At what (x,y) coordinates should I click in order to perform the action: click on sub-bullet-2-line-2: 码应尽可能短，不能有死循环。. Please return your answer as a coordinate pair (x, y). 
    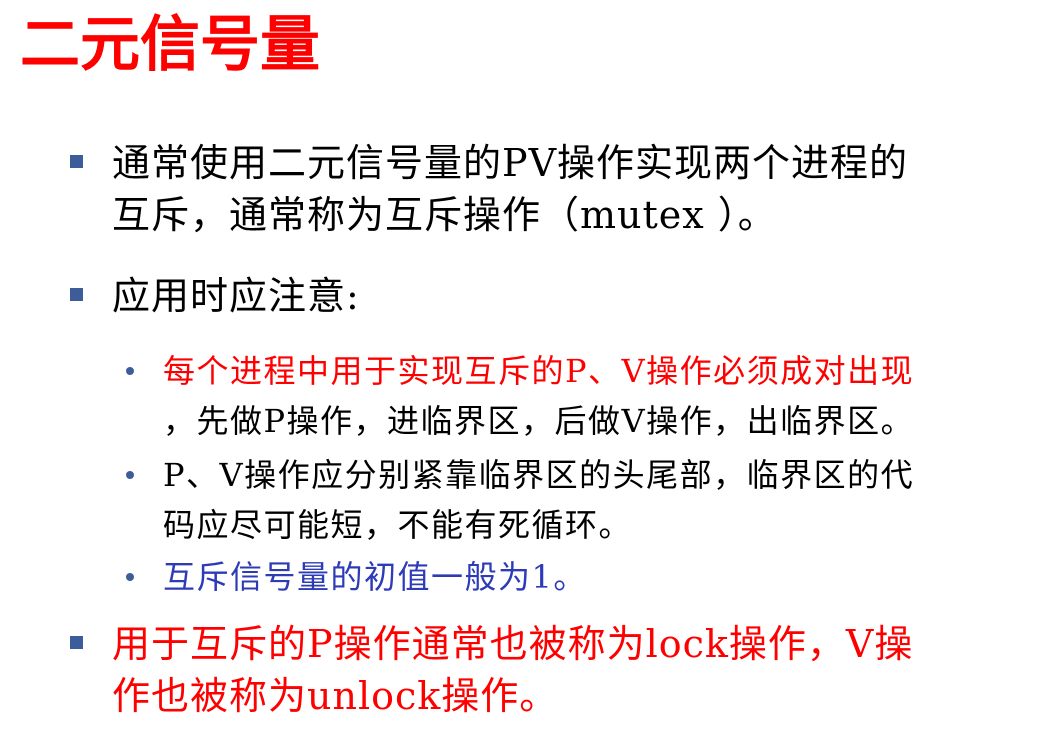
    Looking at the image, I should click on (398, 525).